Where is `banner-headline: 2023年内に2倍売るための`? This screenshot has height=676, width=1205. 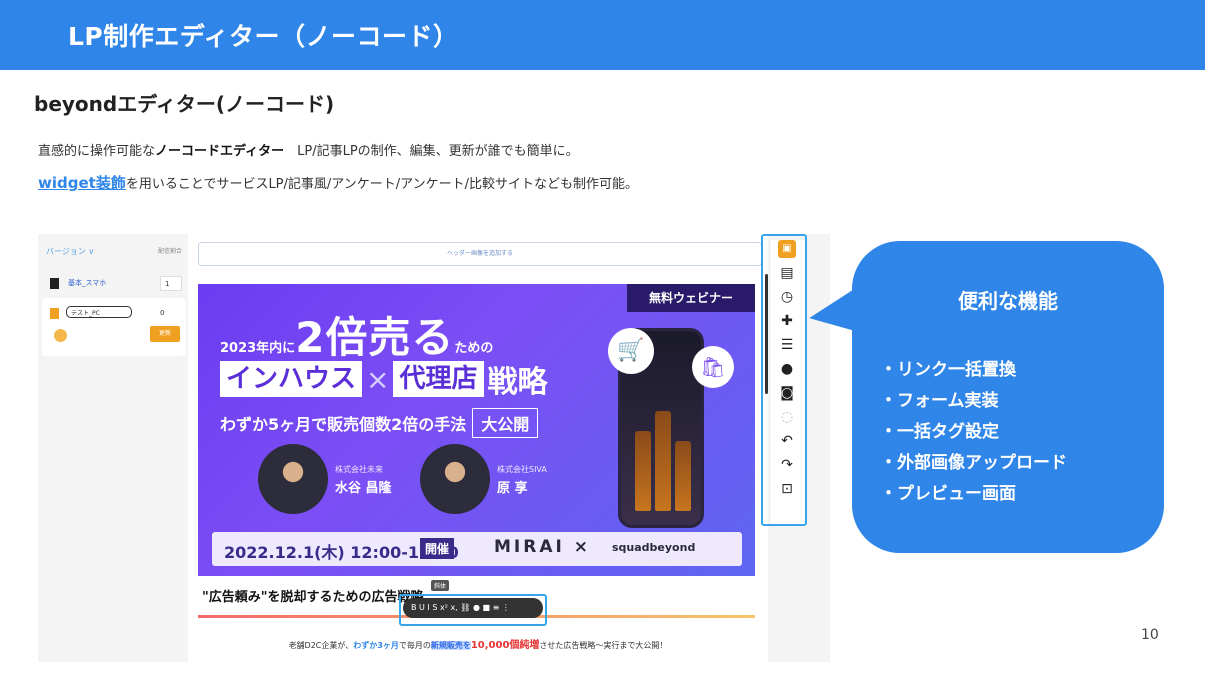 banner-headline: 2023年内に2倍売るための is located at coordinates (356, 334).